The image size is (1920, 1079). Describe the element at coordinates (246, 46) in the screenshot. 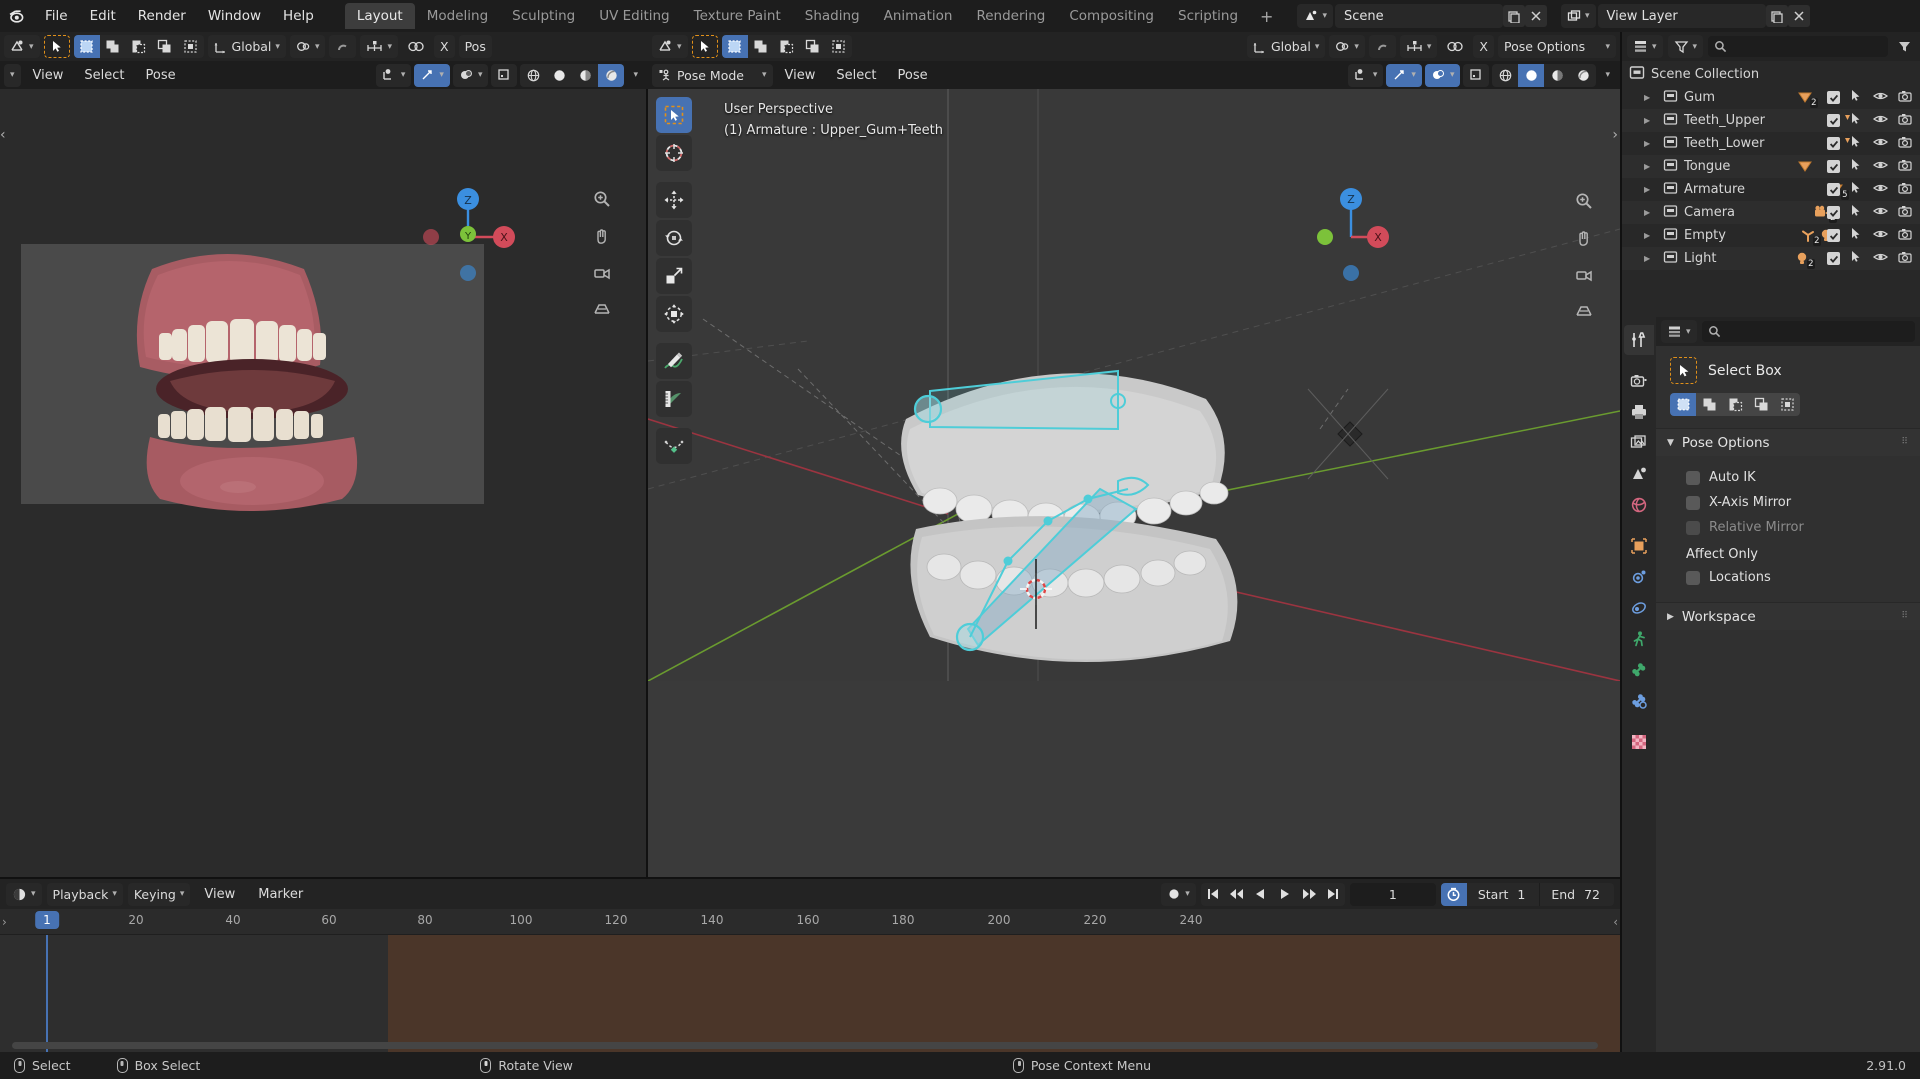

I see `transform-orientation-left: Global ▾` at that location.